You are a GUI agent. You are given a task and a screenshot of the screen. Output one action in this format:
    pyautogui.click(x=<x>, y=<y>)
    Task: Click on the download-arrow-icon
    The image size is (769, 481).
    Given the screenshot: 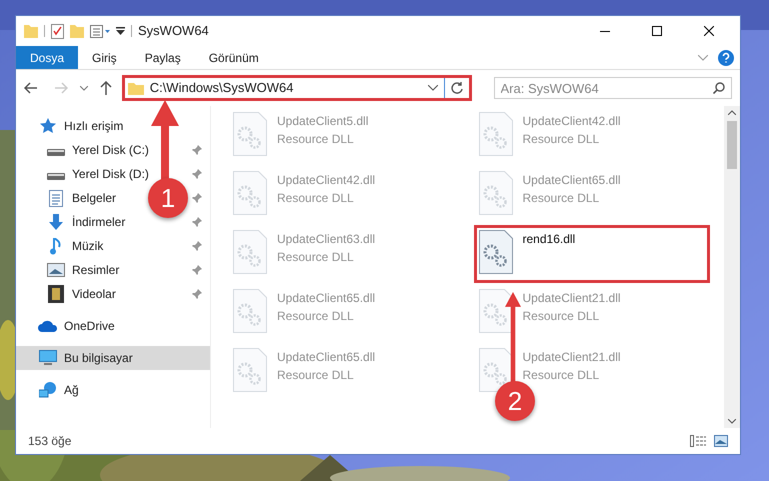 What is the action you would take?
    pyautogui.click(x=56, y=222)
    